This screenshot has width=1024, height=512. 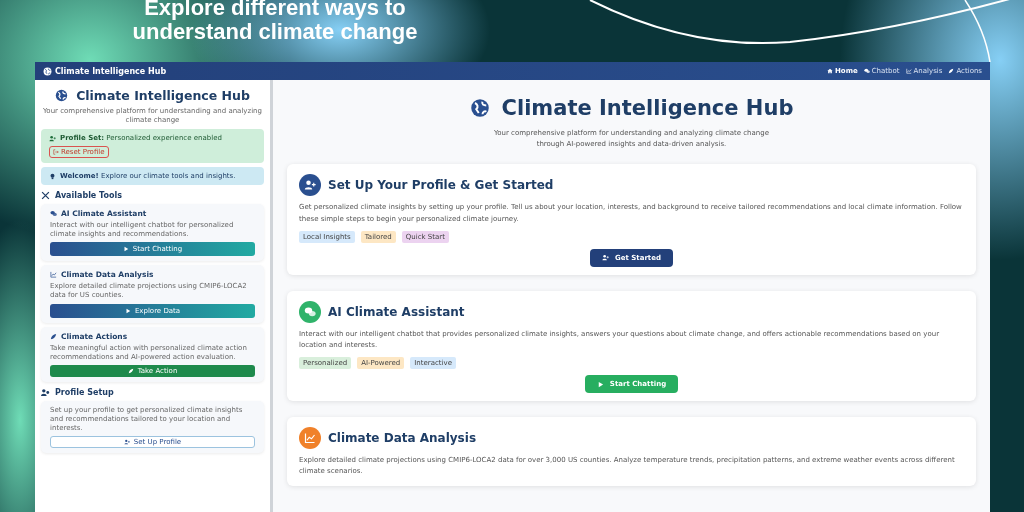 What do you see at coordinates (52, 176) in the screenshot?
I see `lightbulb-icon` at bounding box center [52, 176].